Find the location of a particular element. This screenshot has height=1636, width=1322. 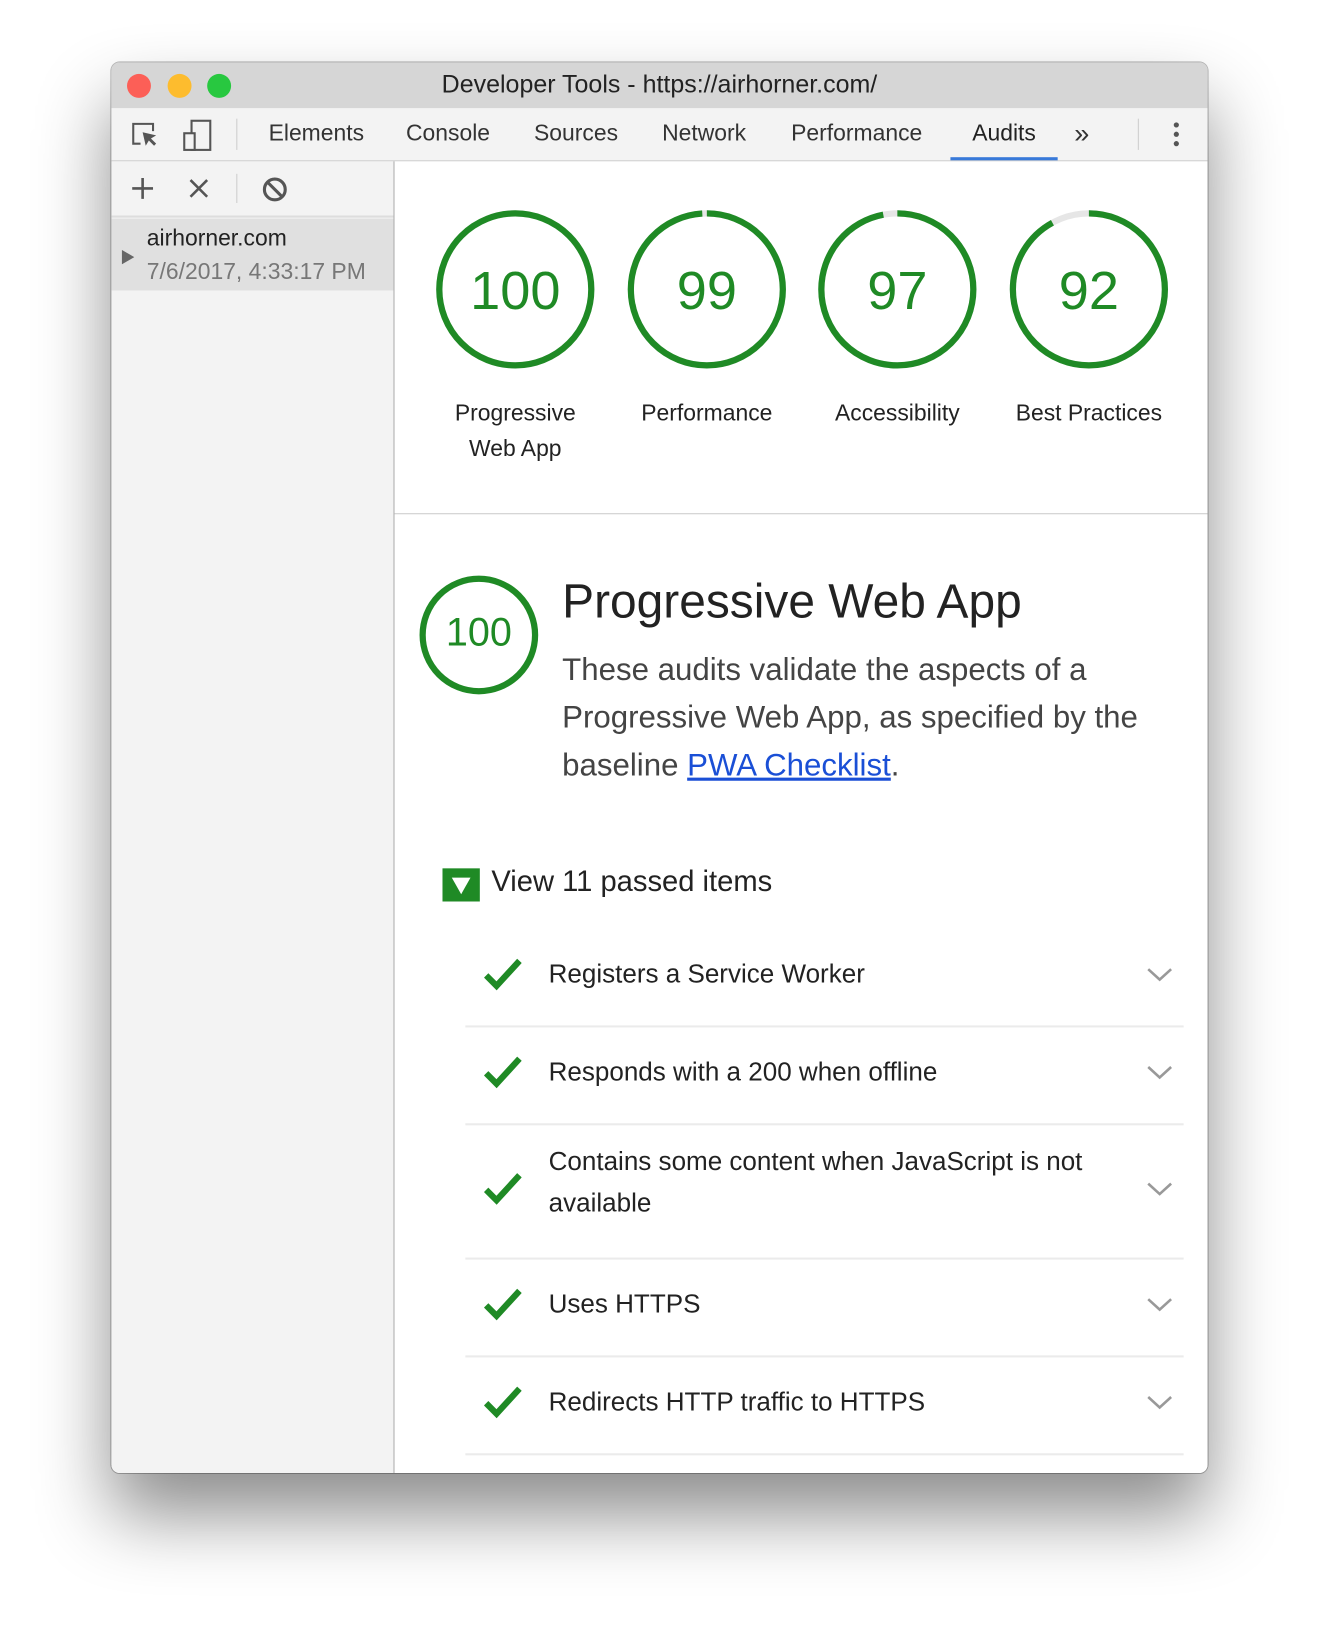

gauge-label: Accessibility is located at coordinates (897, 412).